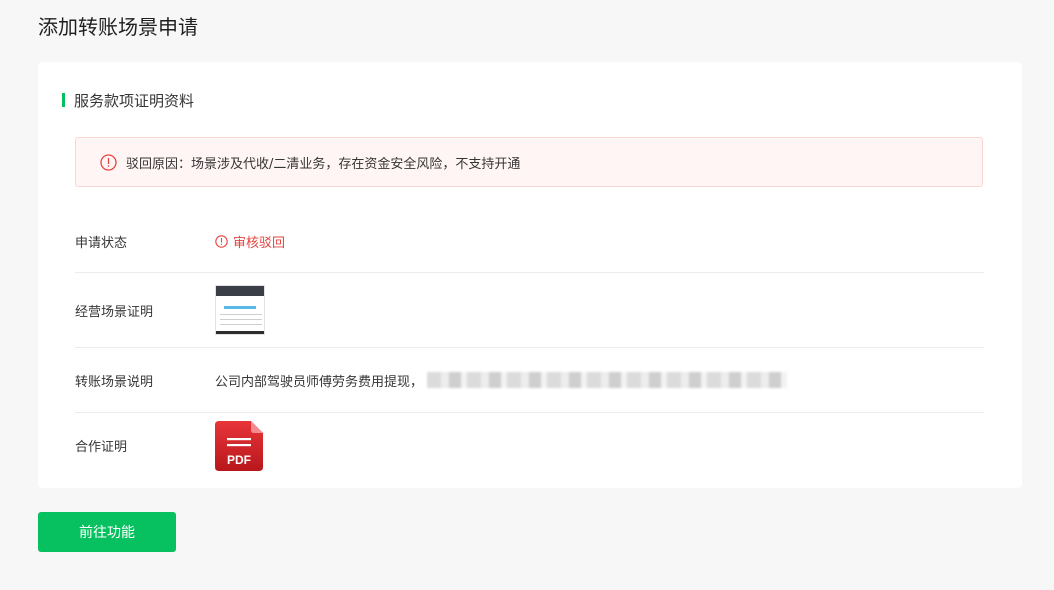  What do you see at coordinates (107, 532) in the screenshot?
I see `go-to-feature-button: 前往功能` at bounding box center [107, 532].